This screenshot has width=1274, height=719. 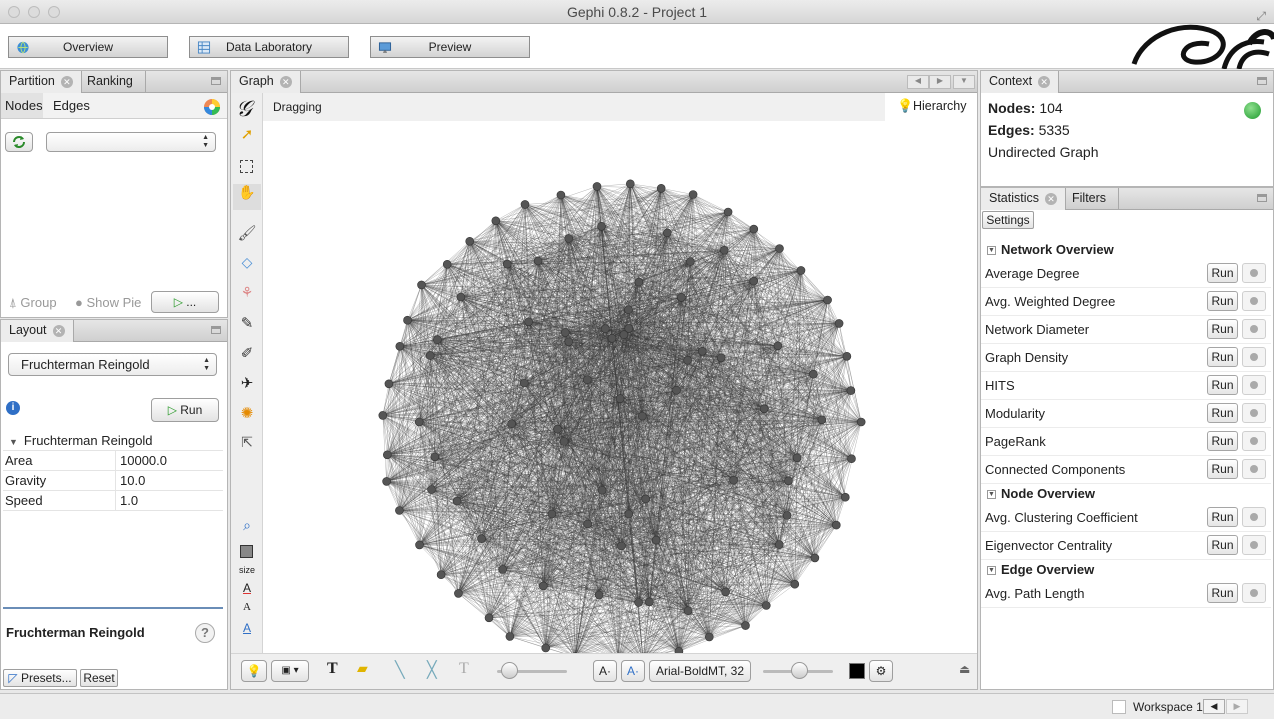 I want to click on tab-context: Context ✕, so click(x=1020, y=82).